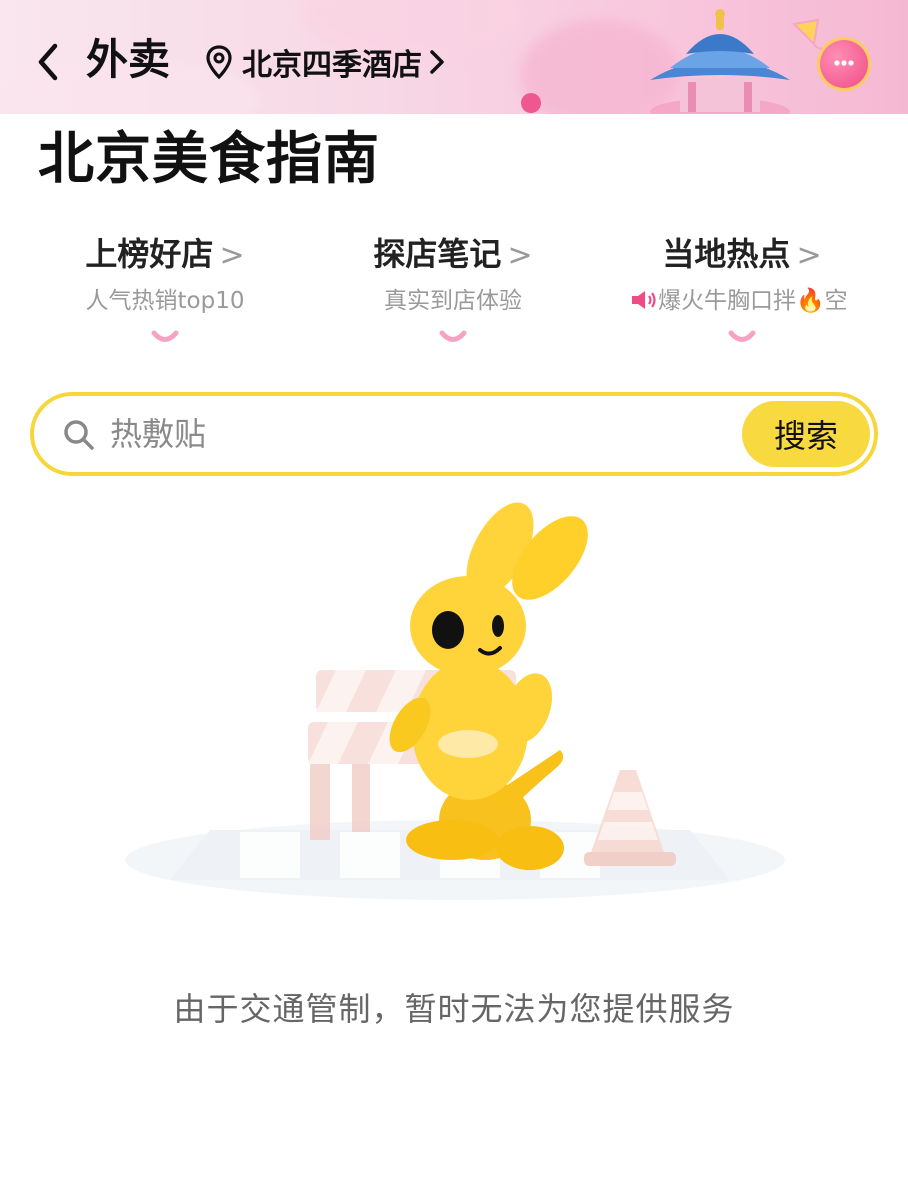 This screenshot has width=908, height=1200. What do you see at coordinates (165, 301) in the screenshot?
I see `entry-subtitle: 人气热销top10` at bounding box center [165, 301].